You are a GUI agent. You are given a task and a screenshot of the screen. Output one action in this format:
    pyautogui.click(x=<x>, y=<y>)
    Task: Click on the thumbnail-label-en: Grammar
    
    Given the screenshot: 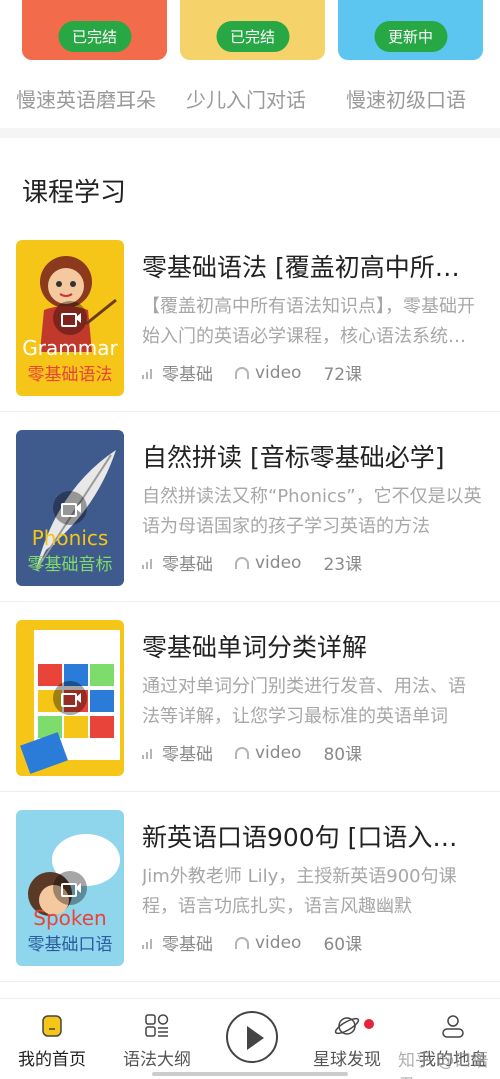 What is the action you would take?
    pyautogui.click(x=70, y=348)
    